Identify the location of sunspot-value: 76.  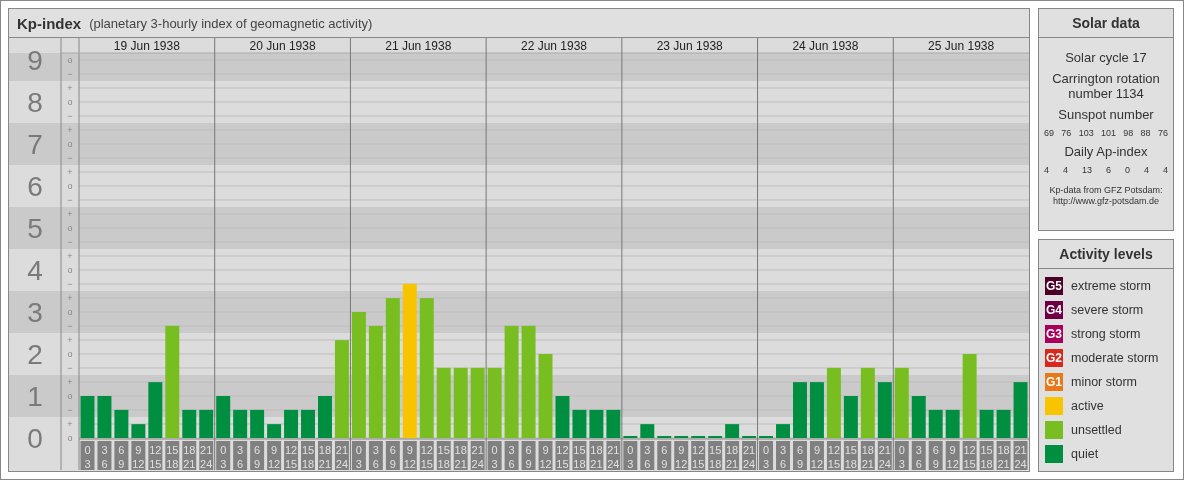
(1066, 133).